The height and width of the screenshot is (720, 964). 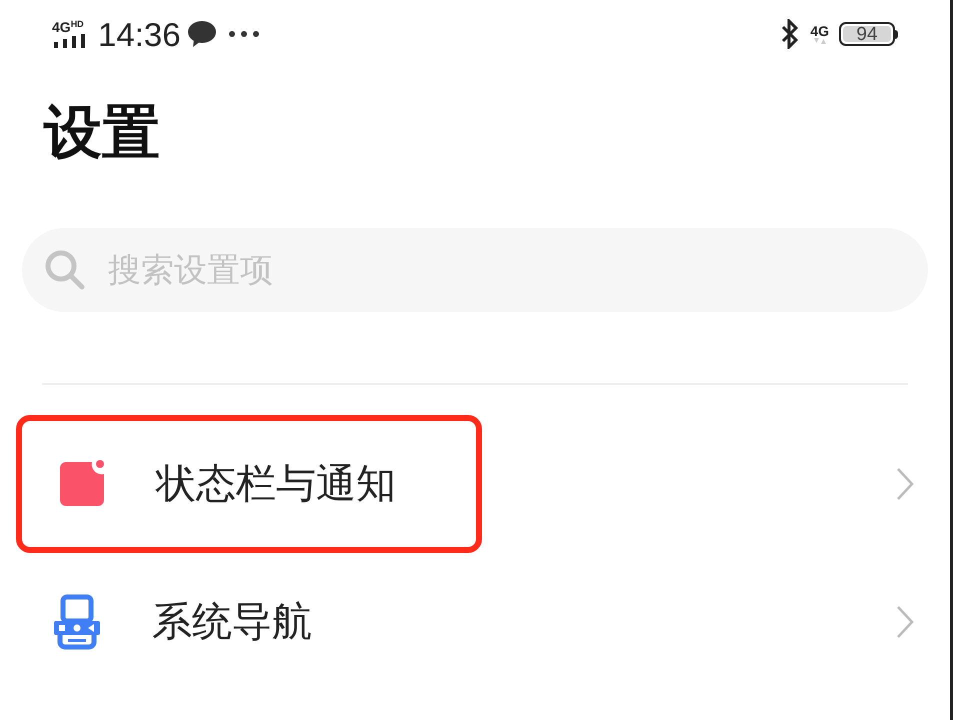 I want to click on more-icon, so click(x=243, y=34).